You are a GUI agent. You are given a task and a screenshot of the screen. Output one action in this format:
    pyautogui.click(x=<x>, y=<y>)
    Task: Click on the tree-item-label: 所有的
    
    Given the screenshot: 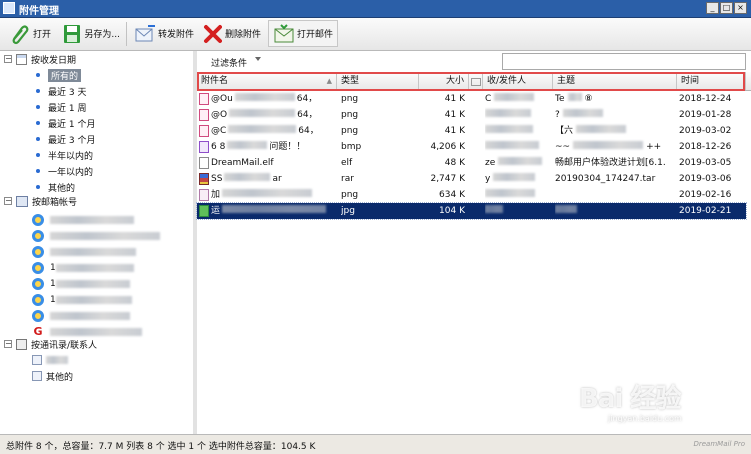 What is the action you would take?
    pyautogui.click(x=65, y=75)
    